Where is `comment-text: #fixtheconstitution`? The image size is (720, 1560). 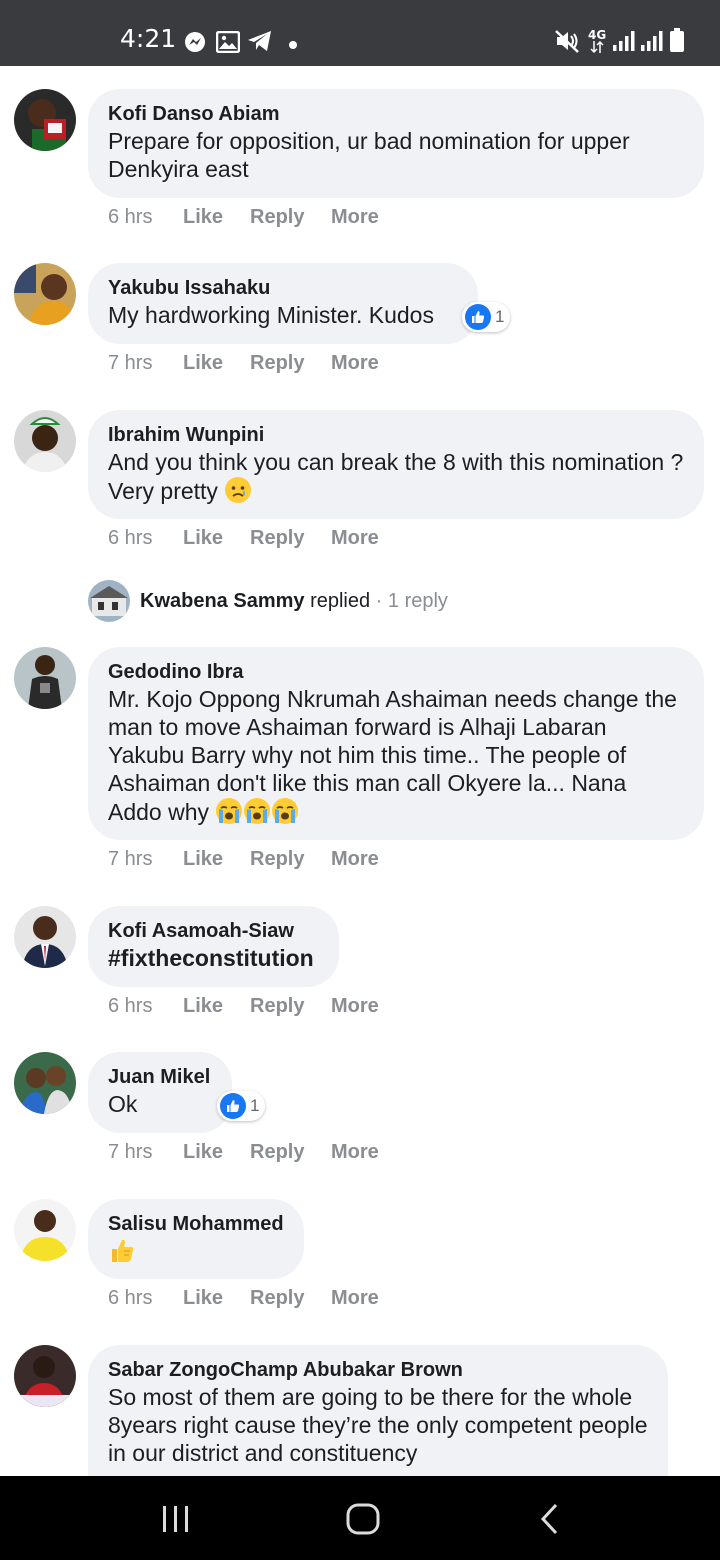 comment-text: #fixtheconstitution is located at coordinates (213, 958).